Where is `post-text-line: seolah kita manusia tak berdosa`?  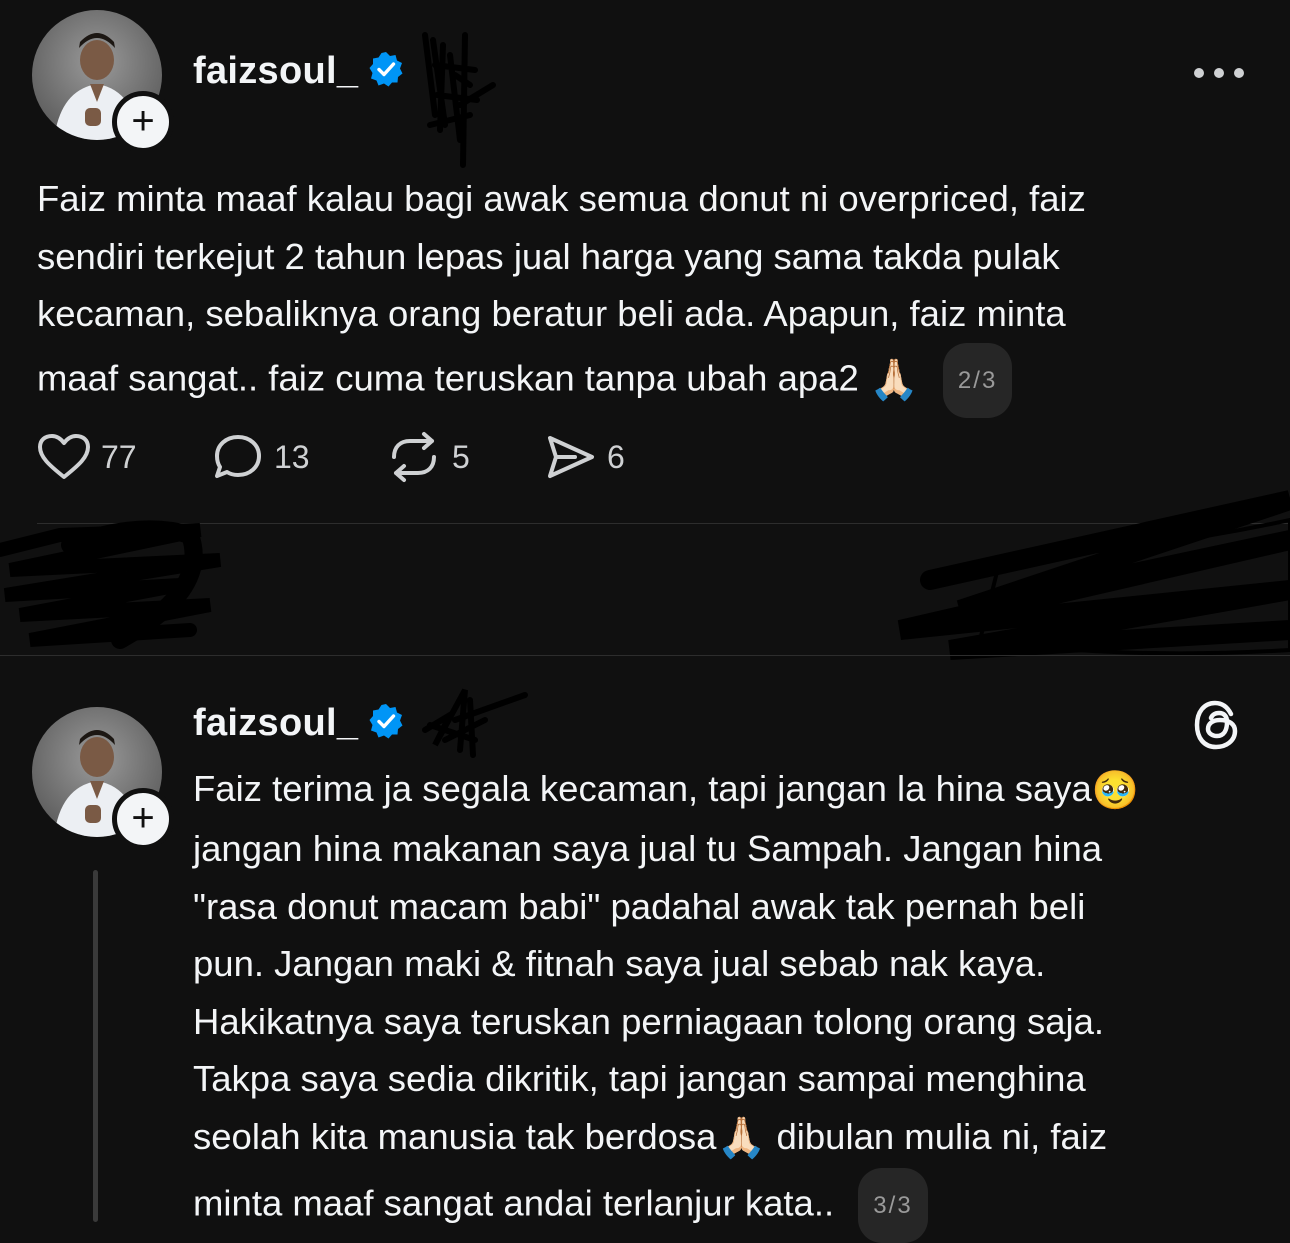
post-text-line: seolah kita manusia tak berdosa is located at coordinates (455, 1136).